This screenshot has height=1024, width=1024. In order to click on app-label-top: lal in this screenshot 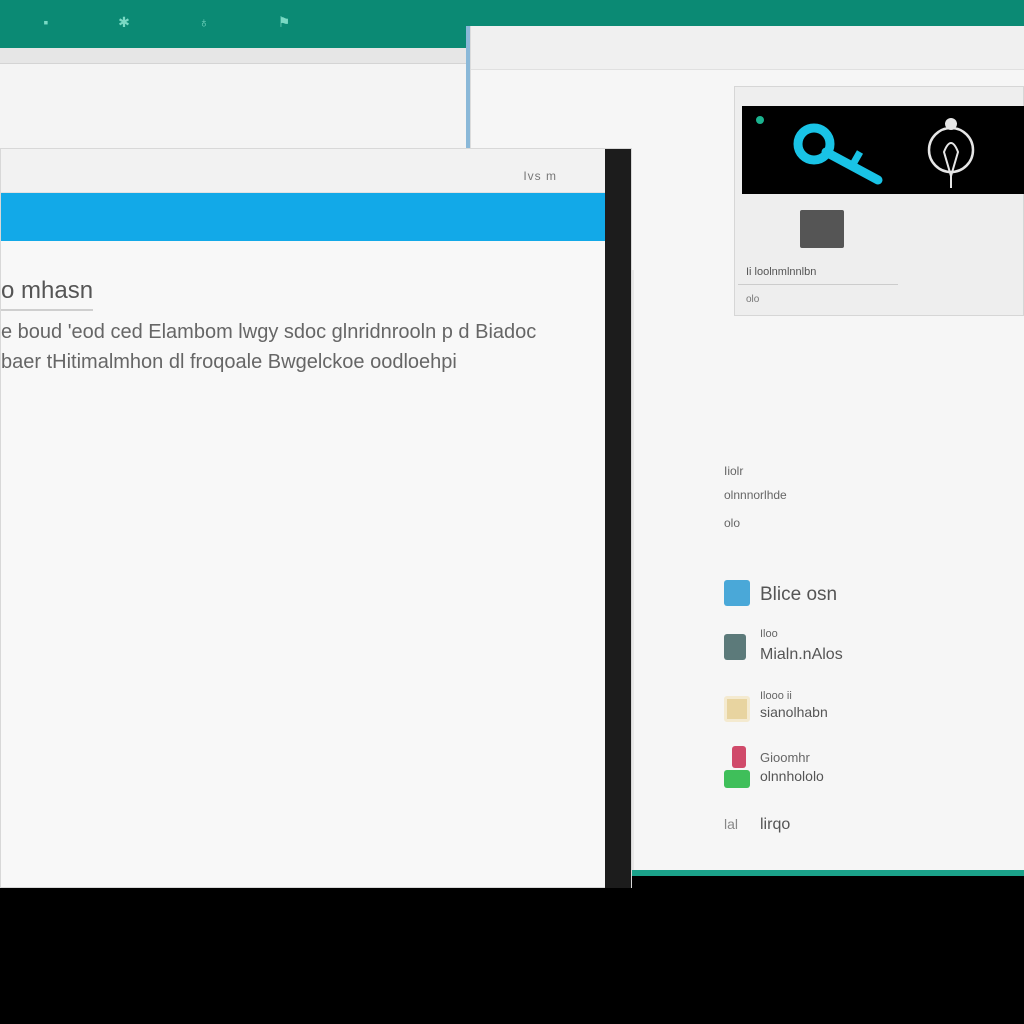, I will do `click(731, 824)`.